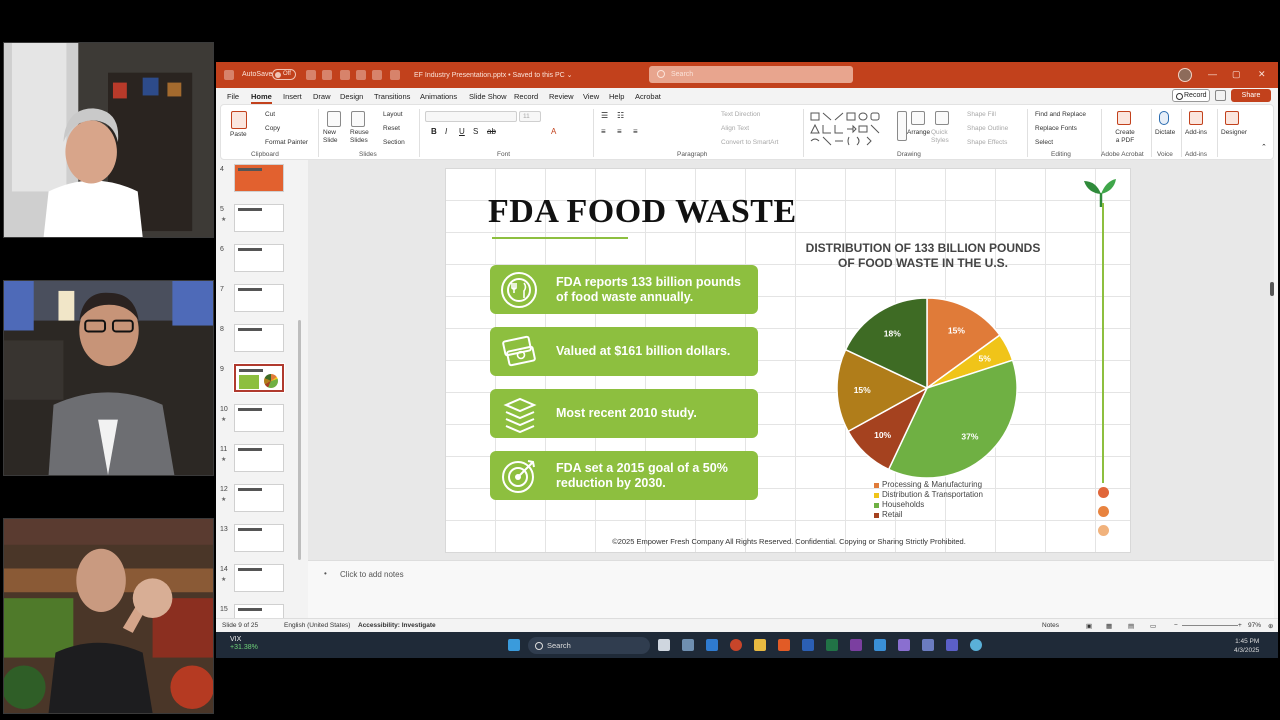 This screenshot has height=720, width=1280. I want to click on dictate-button: Dictate, so click(1165, 132).